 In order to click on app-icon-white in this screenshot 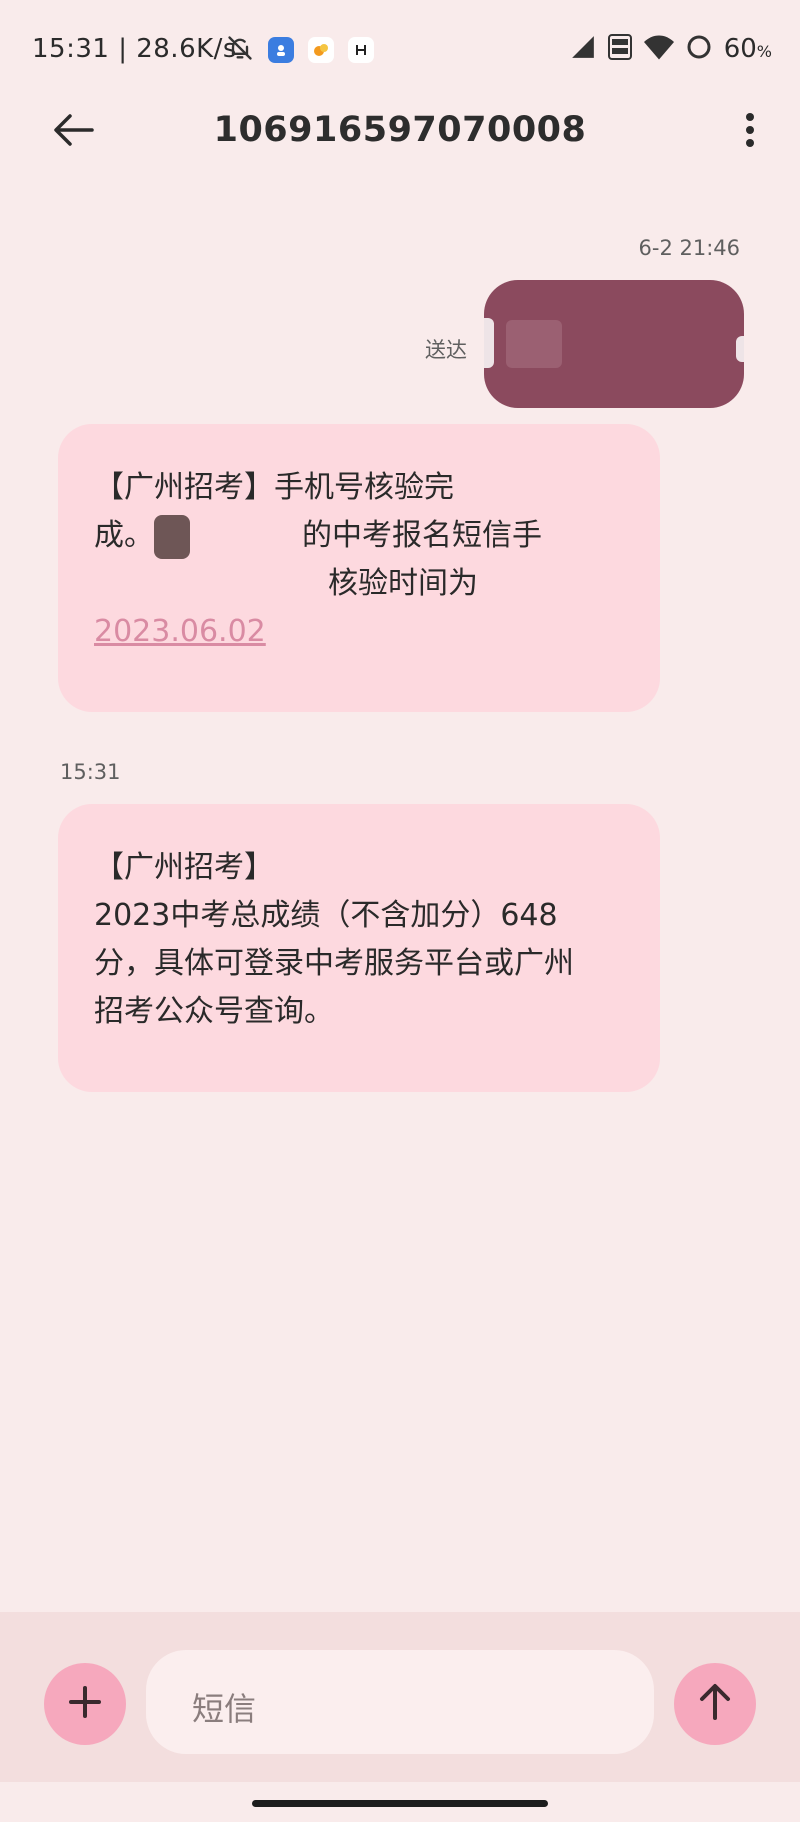, I will do `click(361, 50)`.